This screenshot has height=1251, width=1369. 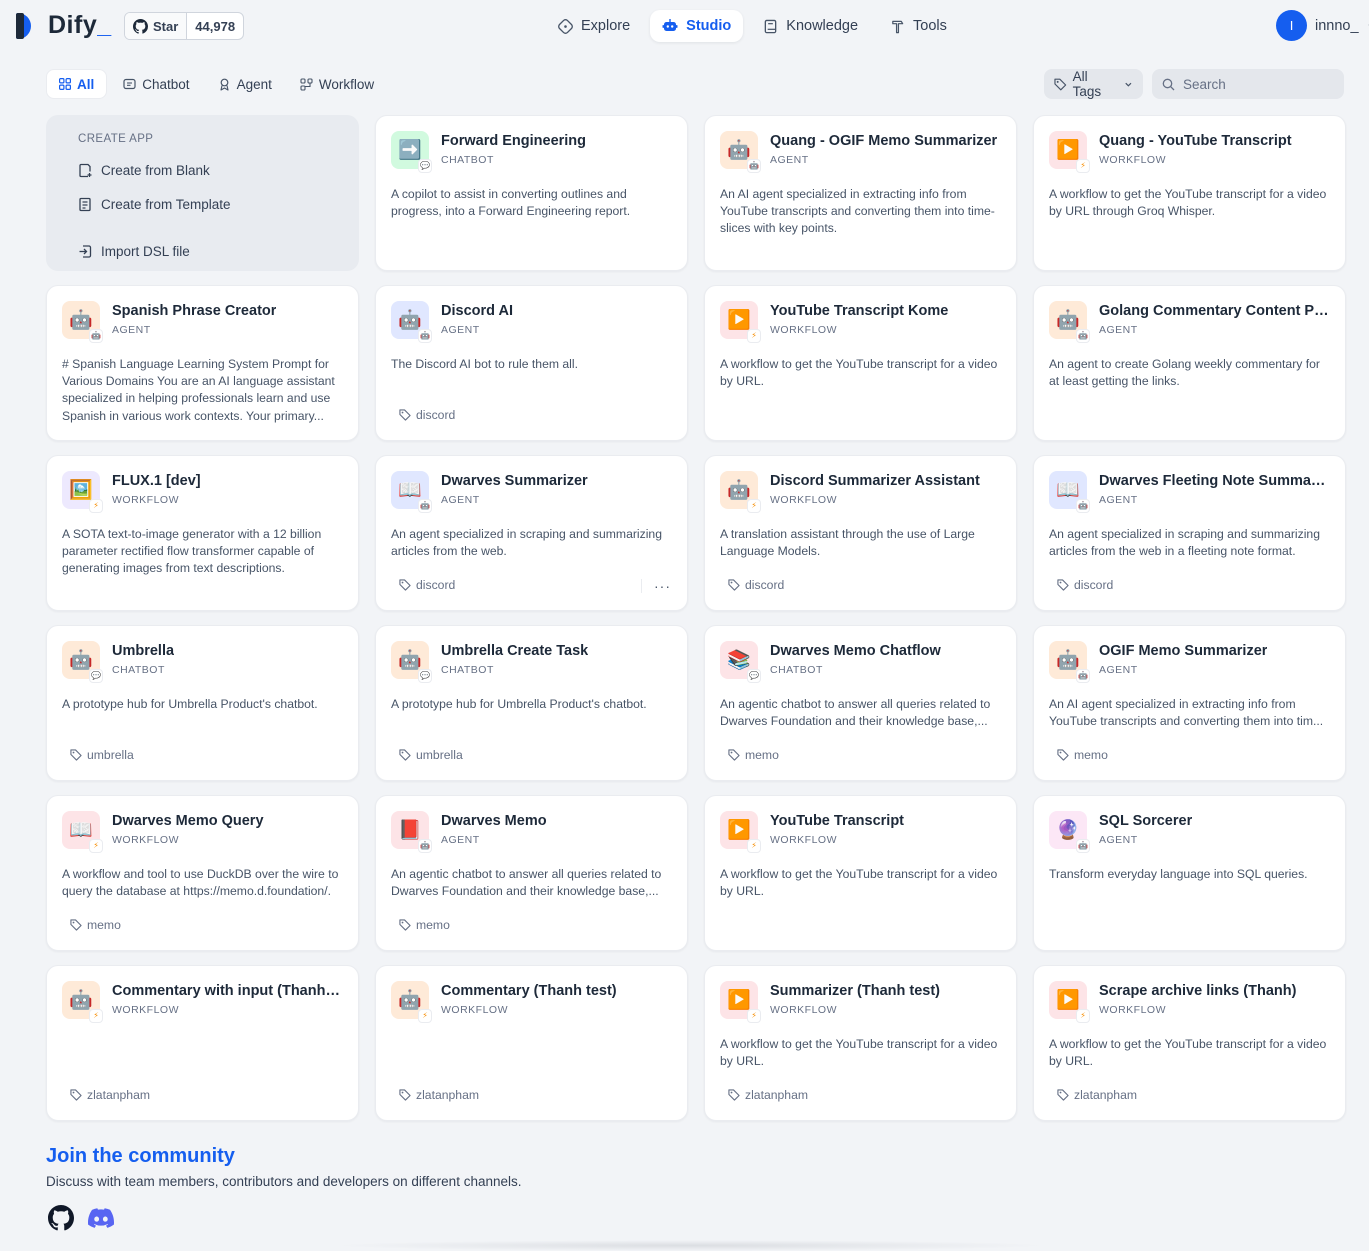 I want to click on workflow-badge-icon: ⚡, so click(x=96, y=846).